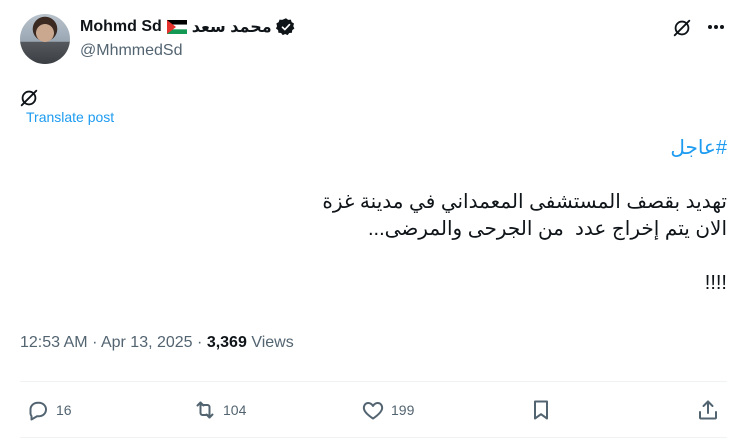  Describe the element at coordinates (49, 410) in the screenshot. I see `reply-button: 16` at that location.